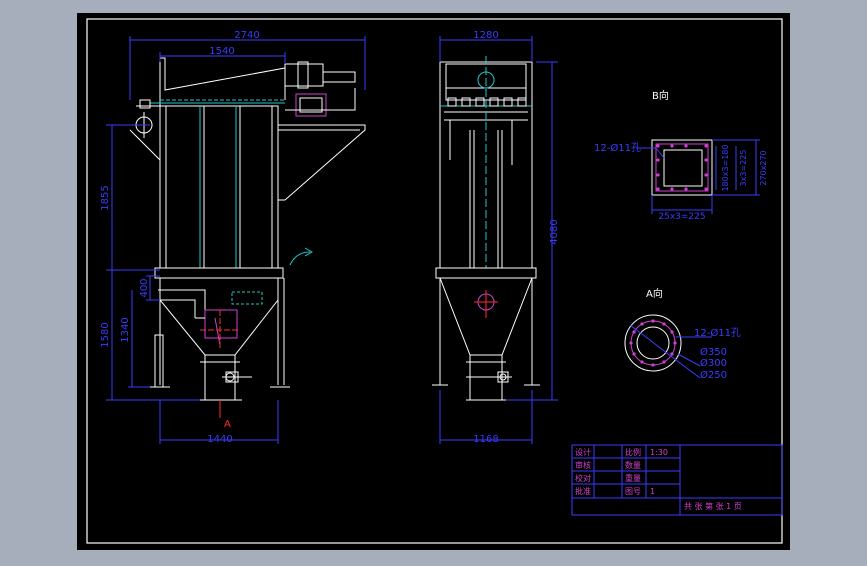 Image resolution: width=867 pixels, height=566 pixels. What do you see at coordinates (763, 167) in the screenshot?
I see `dim-outer: 270x270` at bounding box center [763, 167].